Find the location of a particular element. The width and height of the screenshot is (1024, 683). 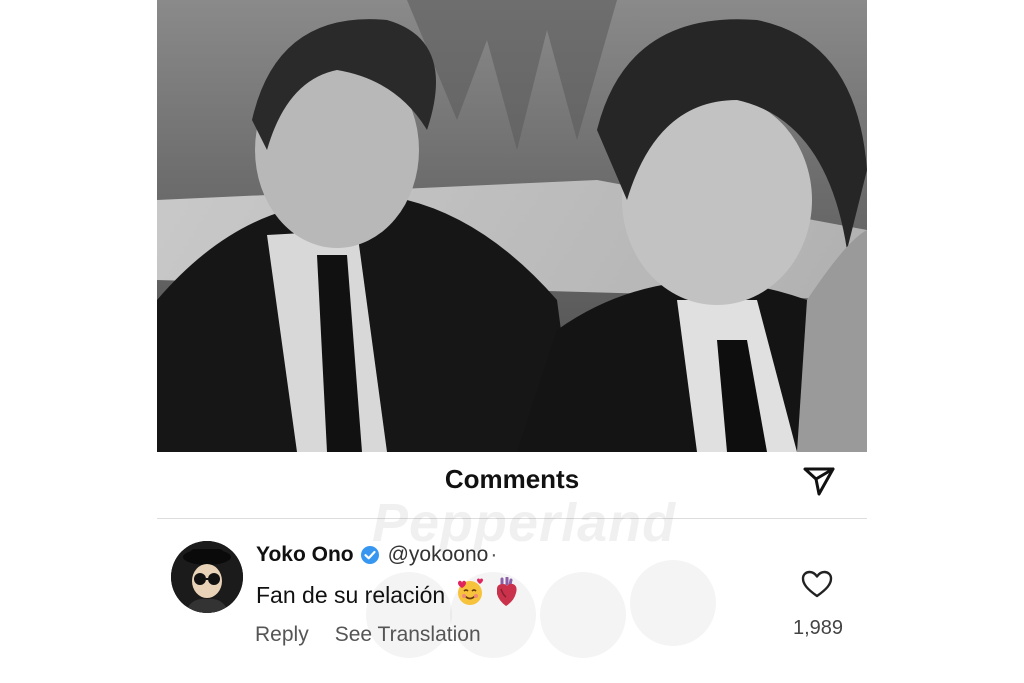

comment-actions: Reply See Translation is located at coordinates (368, 635).